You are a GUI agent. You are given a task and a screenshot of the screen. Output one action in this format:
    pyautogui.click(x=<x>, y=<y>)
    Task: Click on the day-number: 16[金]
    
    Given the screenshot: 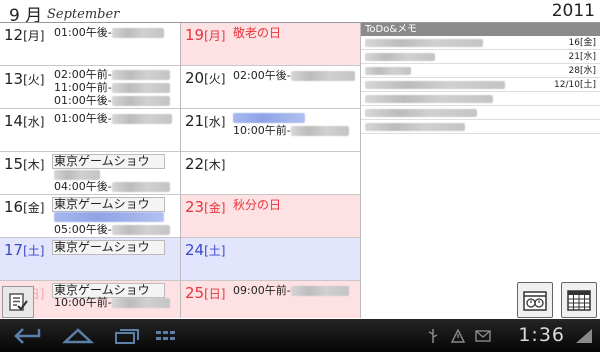 What is the action you would take?
    pyautogui.click(x=24, y=207)
    